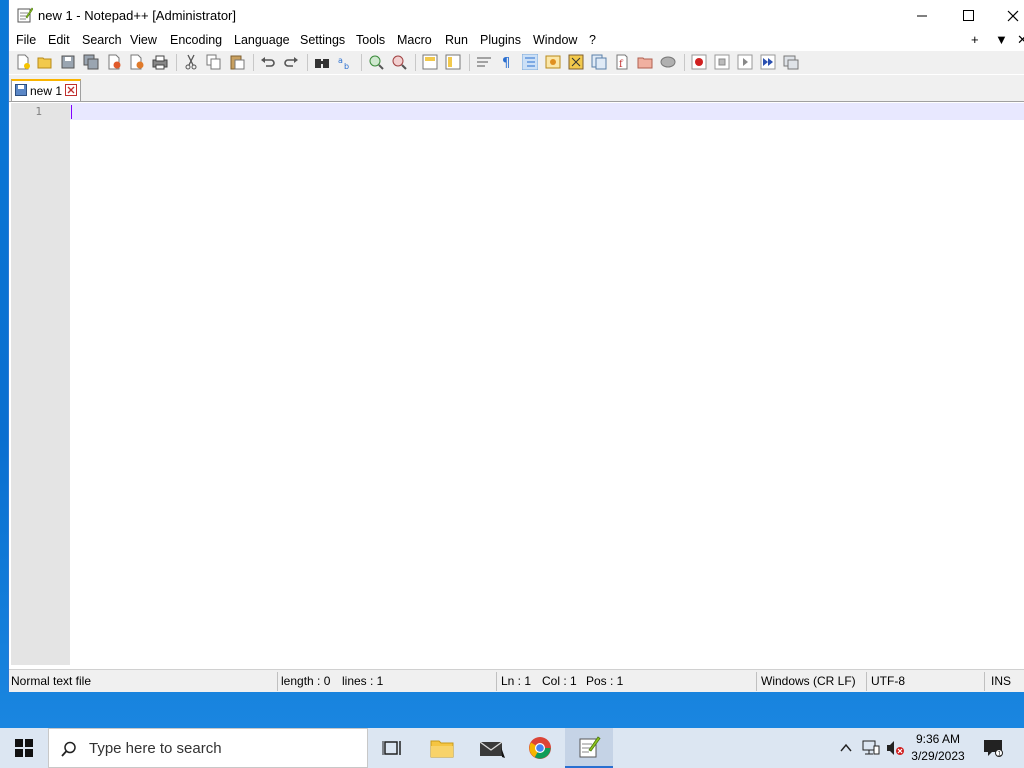 This screenshot has width=1024, height=768. What do you see at coordinates (938, 756) in the screenshot?
I see `clock-date: 3/29/2023` at bounding box center [938, 756].